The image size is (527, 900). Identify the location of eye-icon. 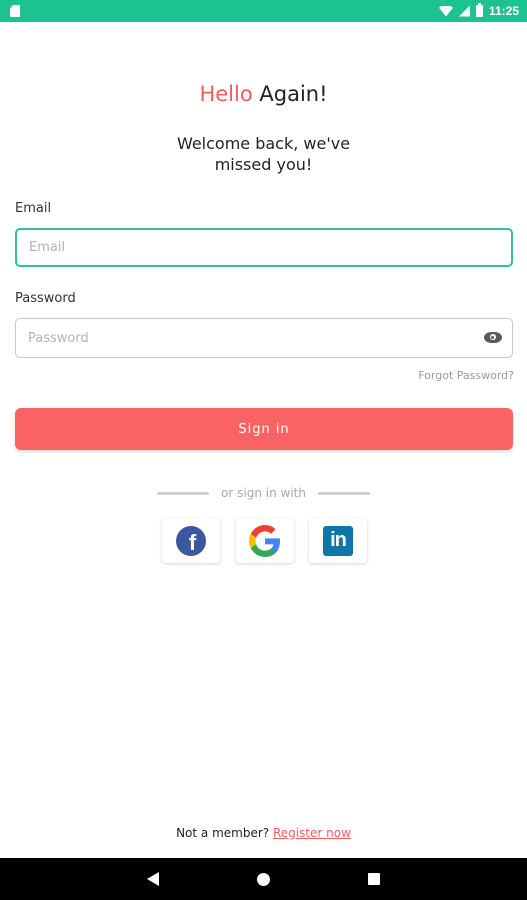
(492, 337).